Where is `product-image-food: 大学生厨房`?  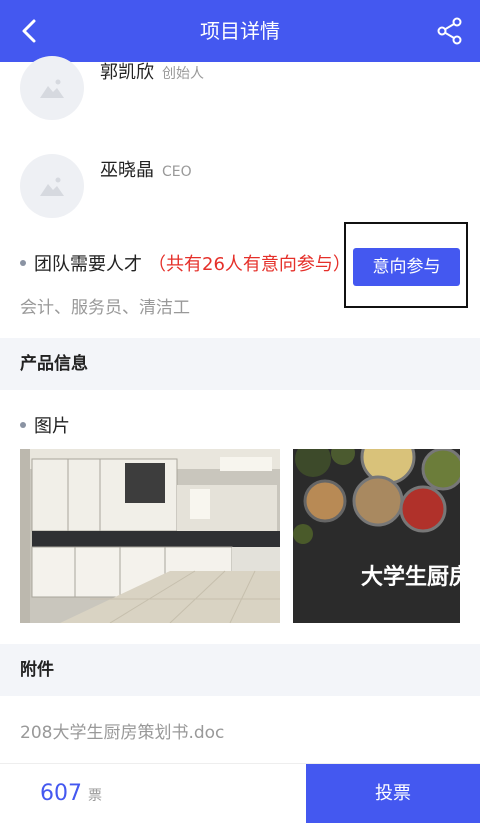 product-image-food: 大学生厨房 is located at coordinates (376, 536).